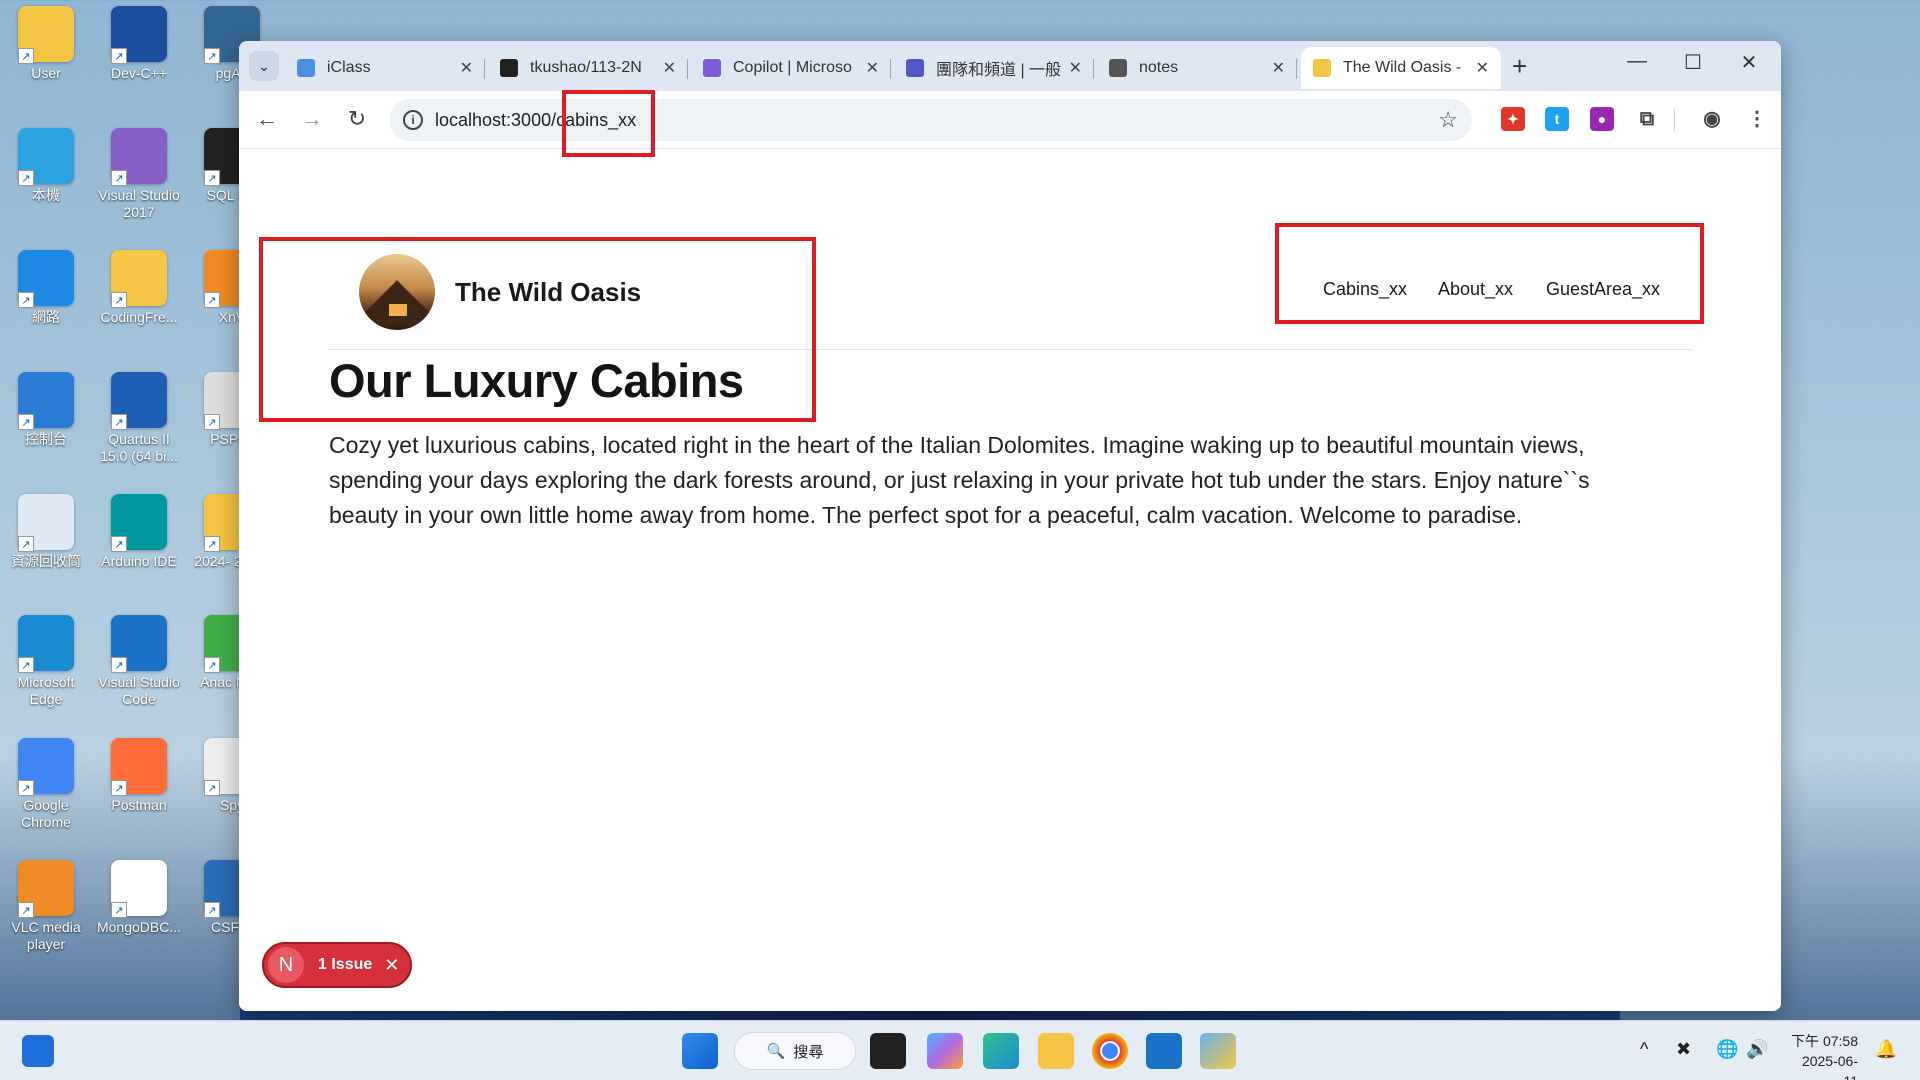 The image size is (1920, 1080). What do you see at coordinates (385, 68) in the screenshot?
I see `browser-tab: iClass ✕` at bounding box center [385, 68].